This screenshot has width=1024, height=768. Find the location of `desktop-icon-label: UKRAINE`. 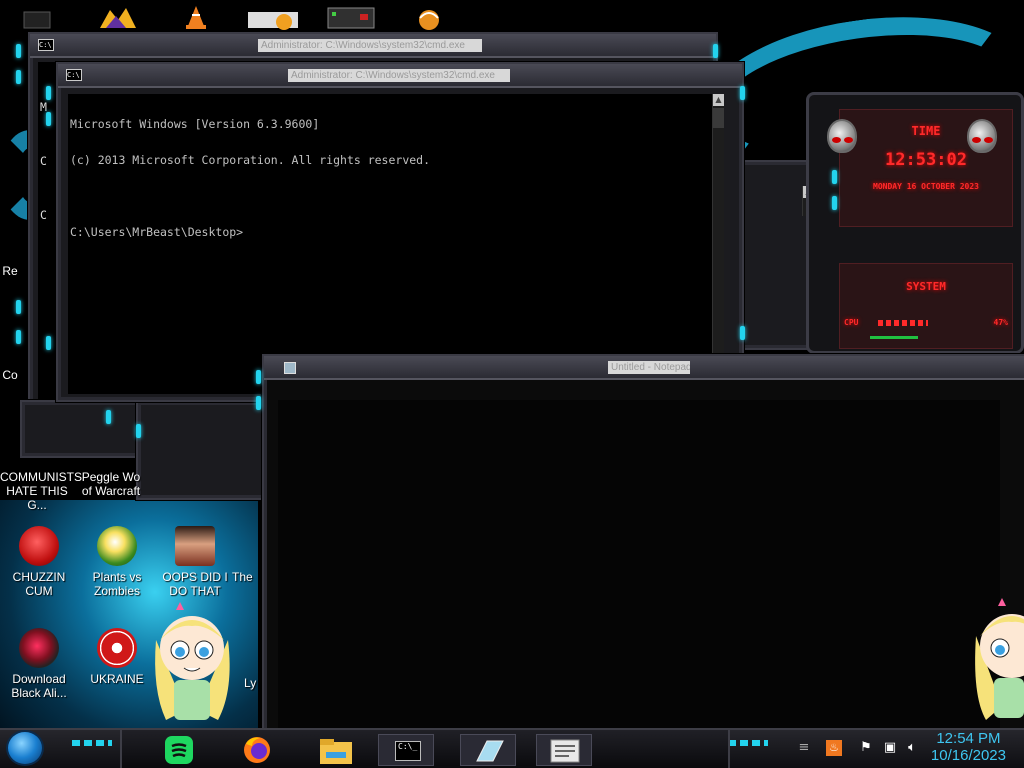

desktop-icon-label: UKRAINE is located at coordinates (117, 679).